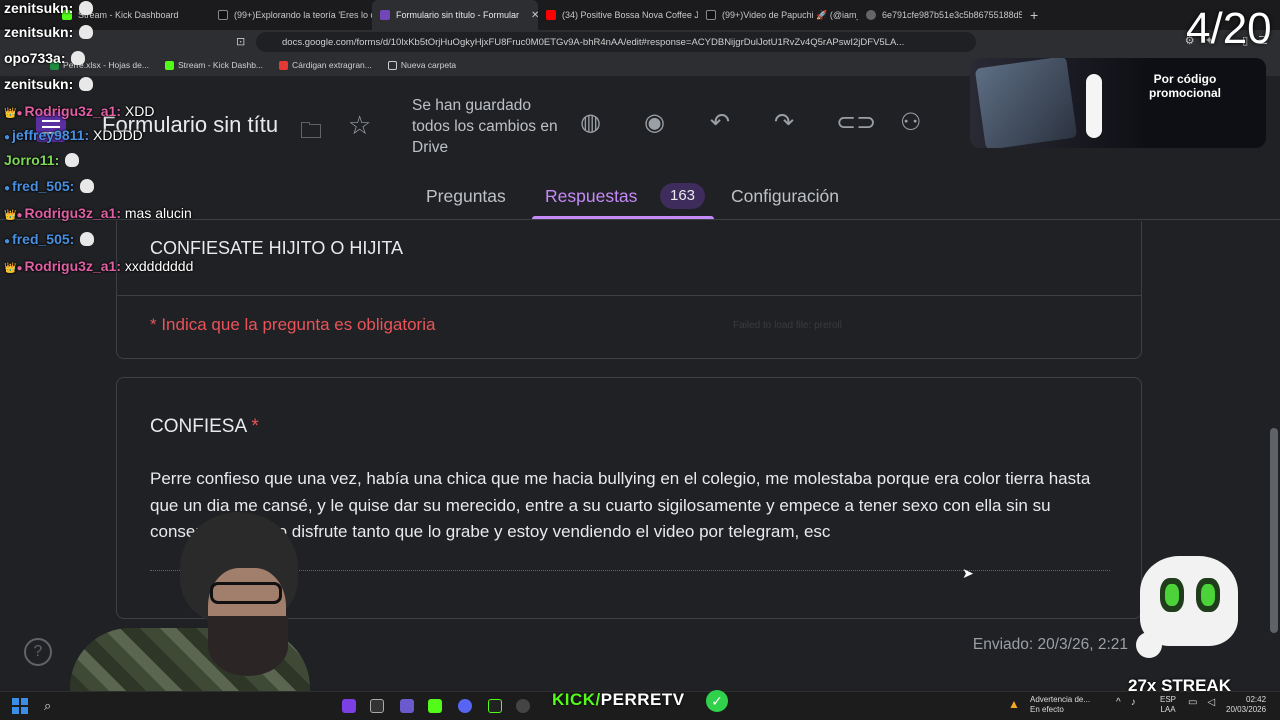 Image resolution: width=1280 pixels, height=720 pixels. I want to click on windows-start-icon, so click(20, 706).